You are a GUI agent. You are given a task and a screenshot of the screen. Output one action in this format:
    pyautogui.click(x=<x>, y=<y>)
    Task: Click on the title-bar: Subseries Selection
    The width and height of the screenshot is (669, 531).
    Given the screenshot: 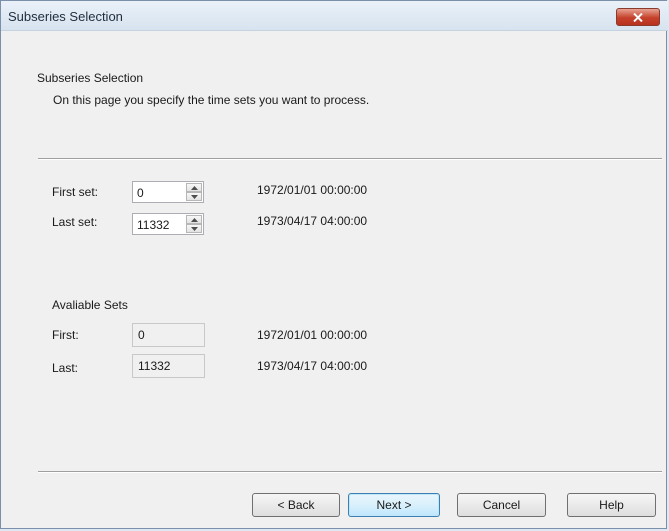 What is the action you would take?
    pyautogui.click(x=334, y=16)
    